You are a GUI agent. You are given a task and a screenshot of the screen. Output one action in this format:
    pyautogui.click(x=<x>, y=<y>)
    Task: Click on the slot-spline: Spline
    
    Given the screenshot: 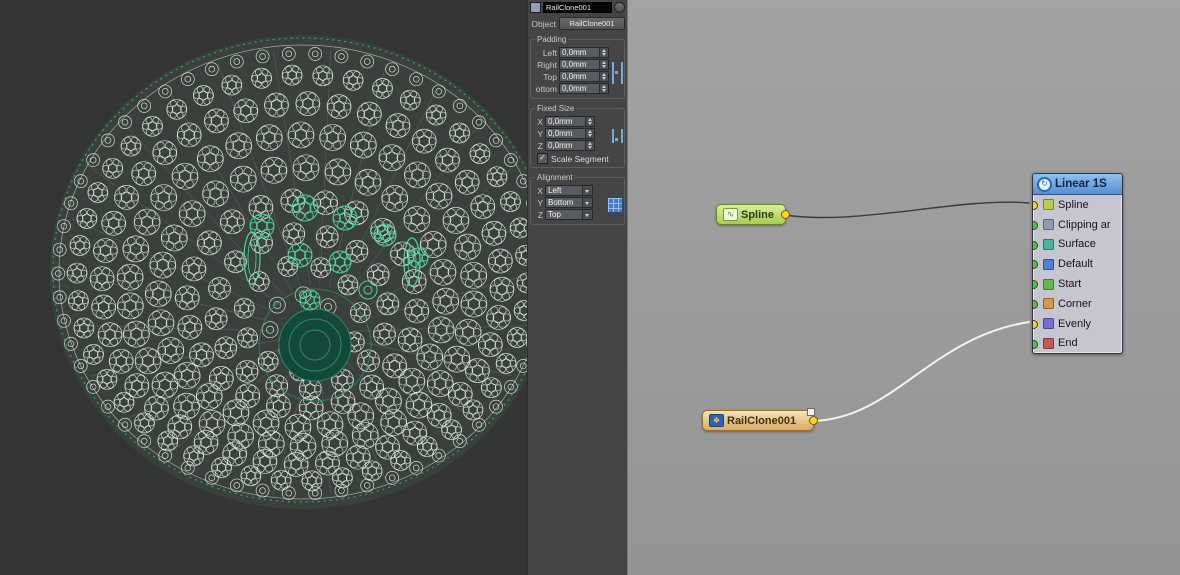 What is the action you would take?
    pyautogui.click(x=1077, y=205)
    